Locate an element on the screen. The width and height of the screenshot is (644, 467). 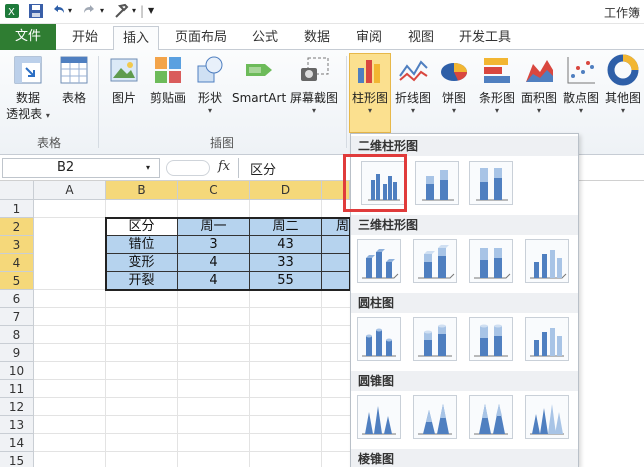
row-header: 2 is located at coordinates (17, 227).